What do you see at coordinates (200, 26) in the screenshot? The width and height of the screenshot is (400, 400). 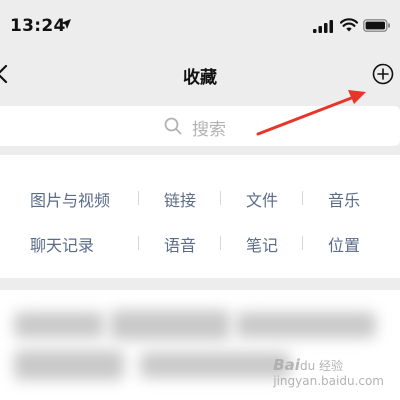 I see `status-bar: 13:24` at bounding box center [200, 26].